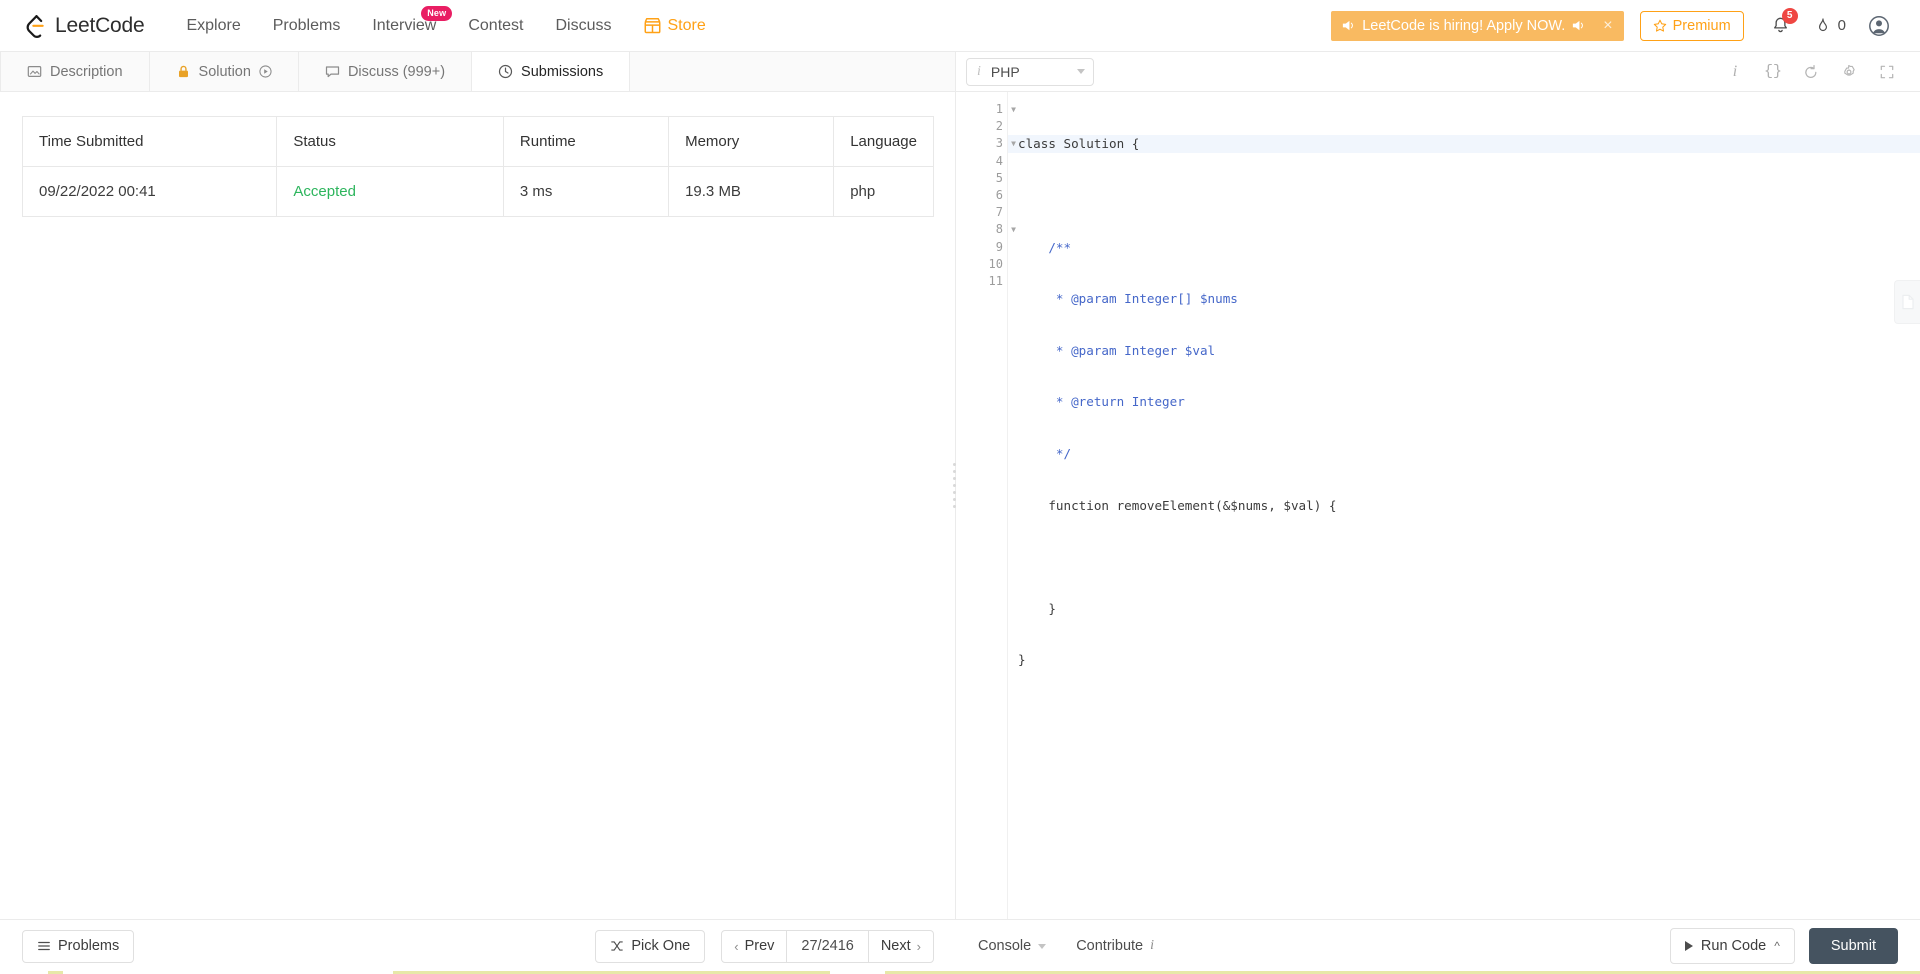 The height and width of the screenshot is (974, 1920). Describe the element at coordinates (89, 946) in the screenshot. I see `problems-button-label: Problems` at that location.